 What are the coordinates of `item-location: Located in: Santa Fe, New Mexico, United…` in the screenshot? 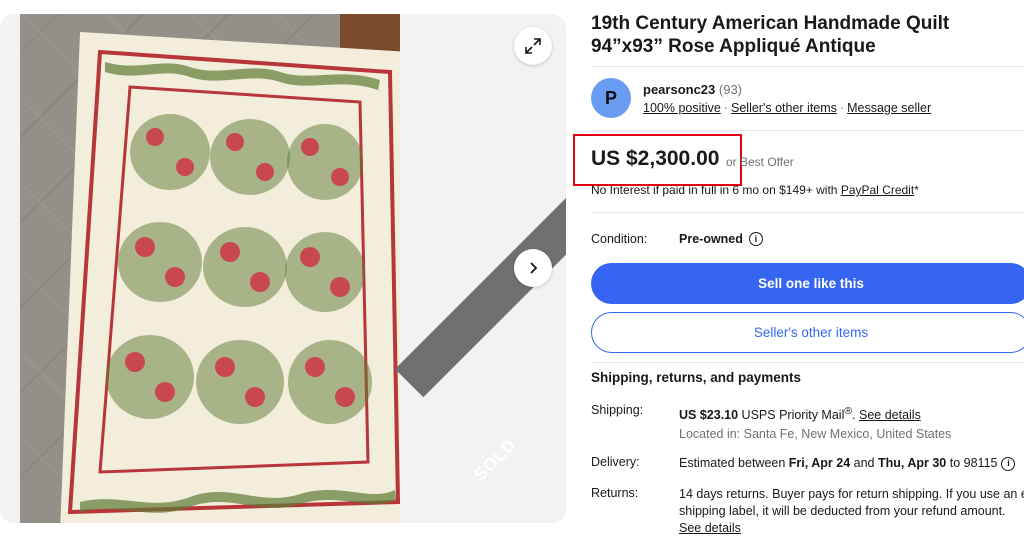 It's located at (815, 434).